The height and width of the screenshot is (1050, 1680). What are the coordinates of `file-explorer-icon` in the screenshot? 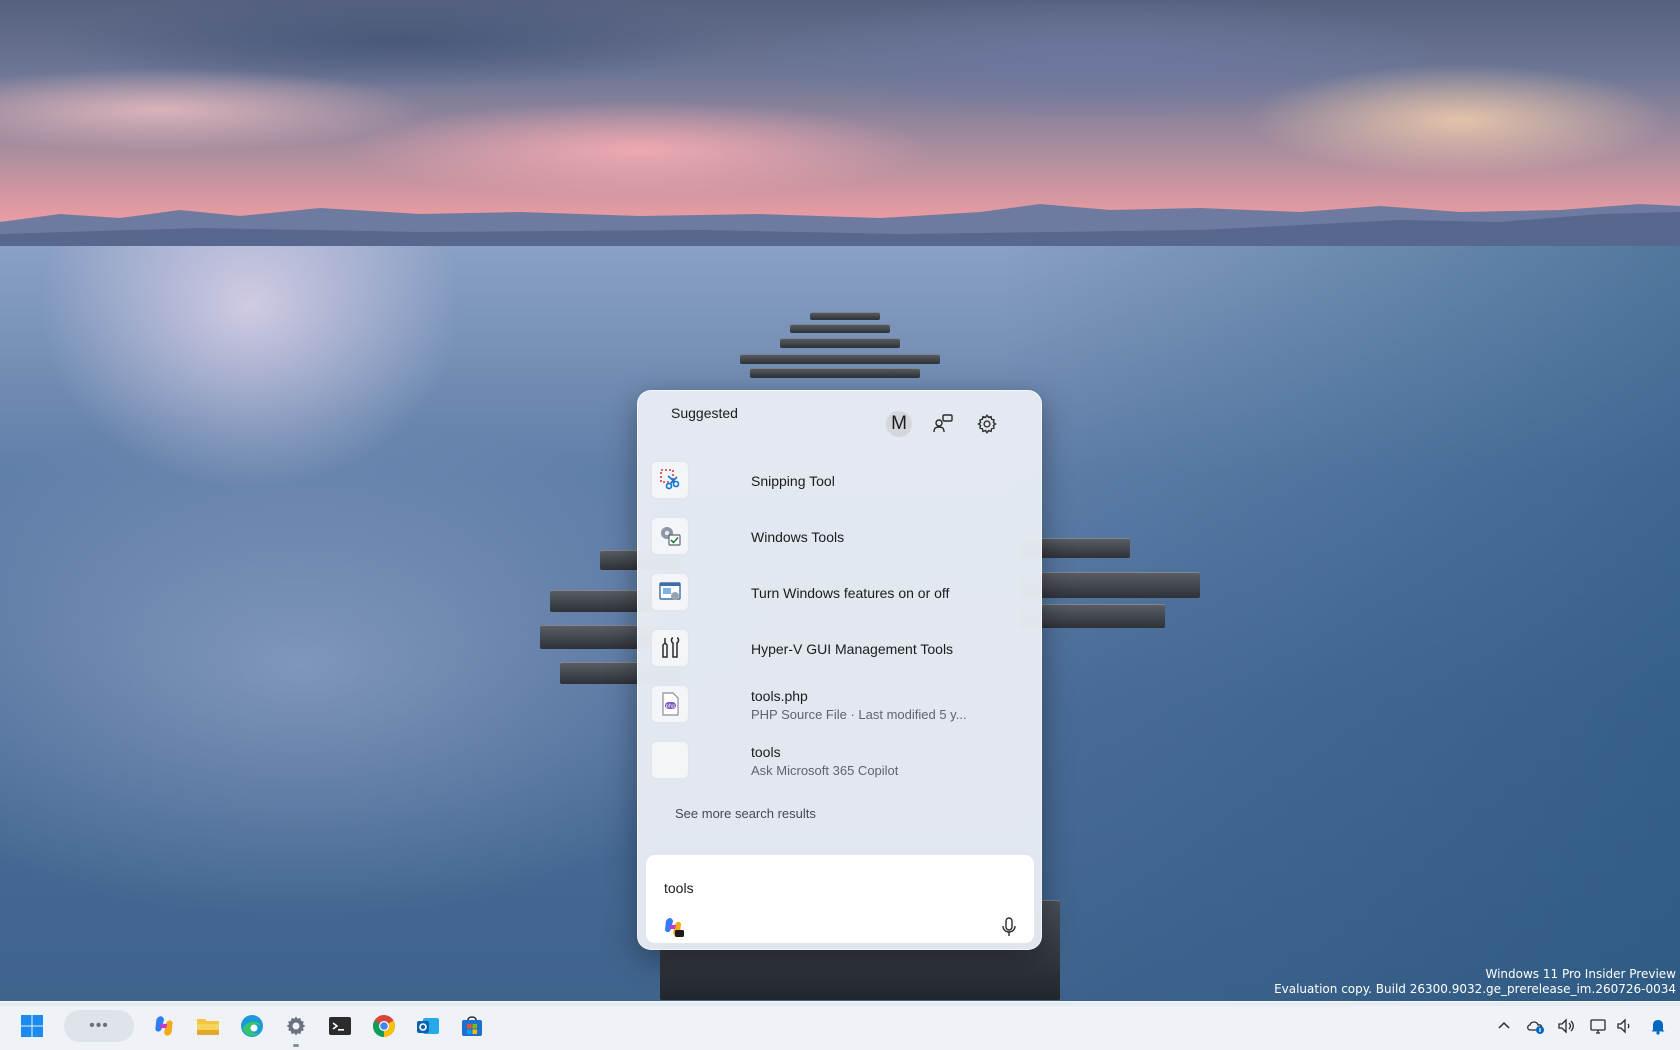 It's located at (208, 1027).